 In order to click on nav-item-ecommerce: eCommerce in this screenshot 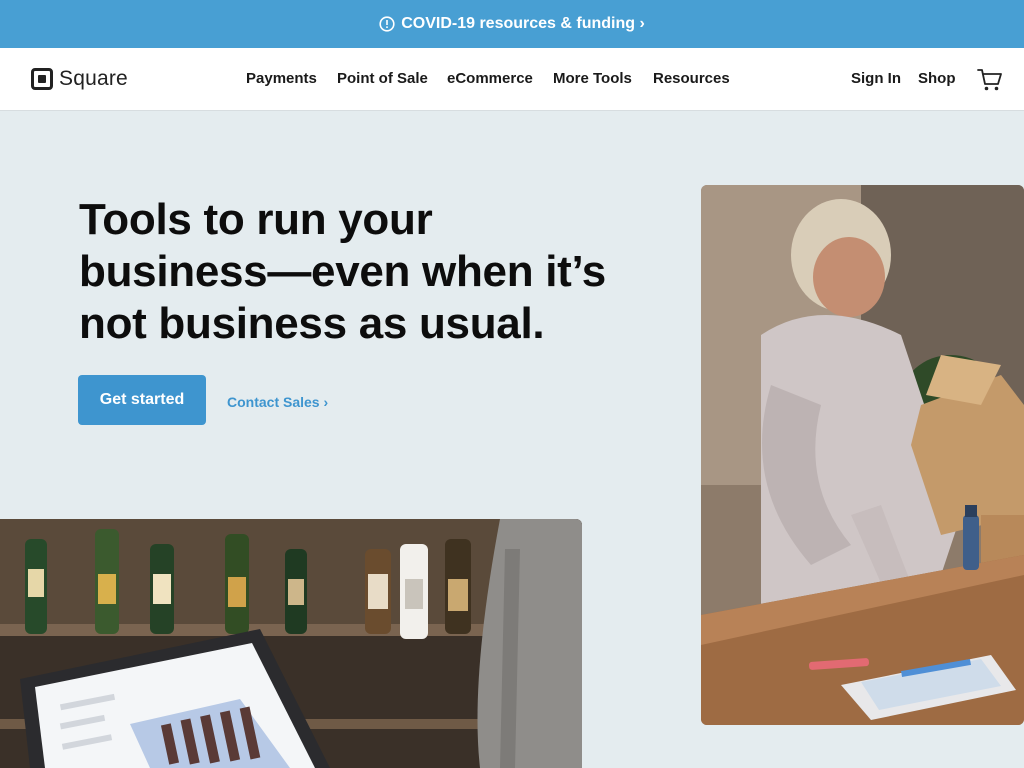, I will do `click(490, 78)`.